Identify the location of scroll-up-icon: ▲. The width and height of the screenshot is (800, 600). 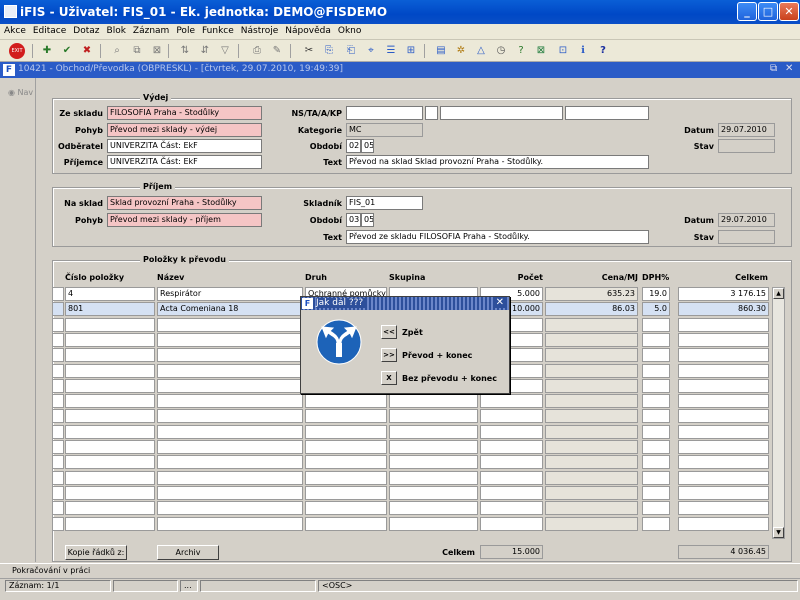
(778, 293).